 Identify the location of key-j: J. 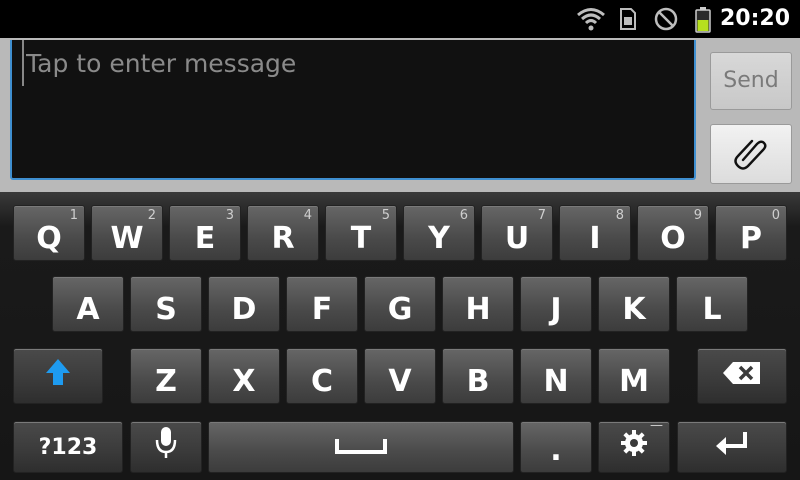
(556, 304).